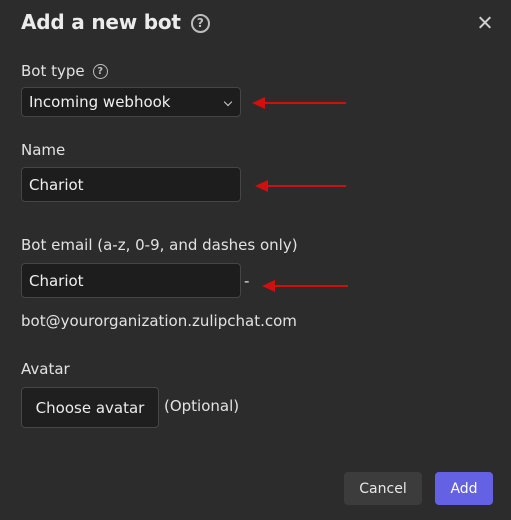 The width and height of the screenshot is (511, 520). I want to click on bot-email-input: Chariot, so click(131, 280).